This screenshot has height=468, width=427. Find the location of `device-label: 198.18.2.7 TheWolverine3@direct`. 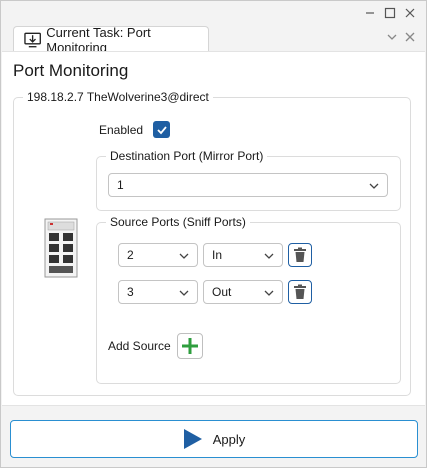

device-label: 198.18.2.7 TheWolverine3@direct is located at coordinates (118, 97).